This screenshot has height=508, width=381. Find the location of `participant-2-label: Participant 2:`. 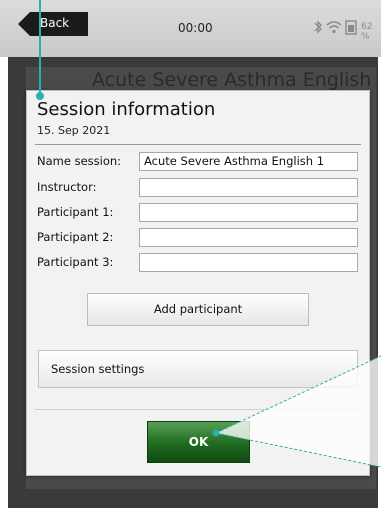

participant-2-label: Participant 2: is located at coordinates (75, 237).